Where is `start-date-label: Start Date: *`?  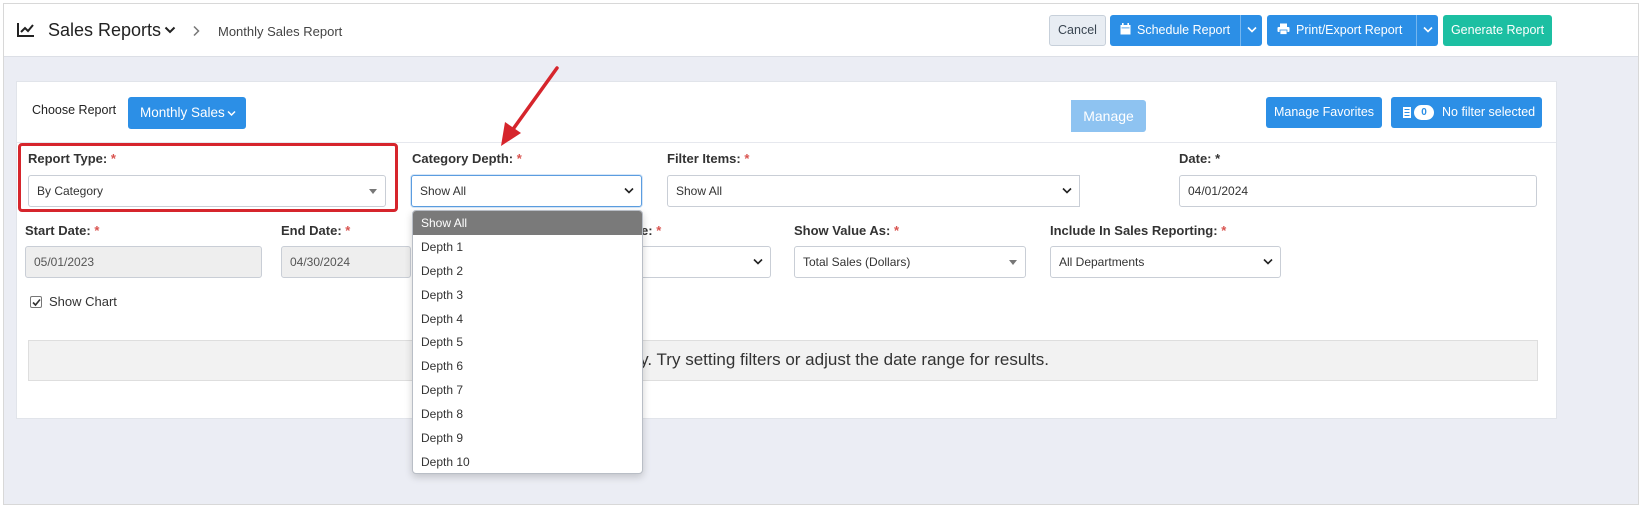 start-date-label: Start Date: * is located at coordinates (62, 230).